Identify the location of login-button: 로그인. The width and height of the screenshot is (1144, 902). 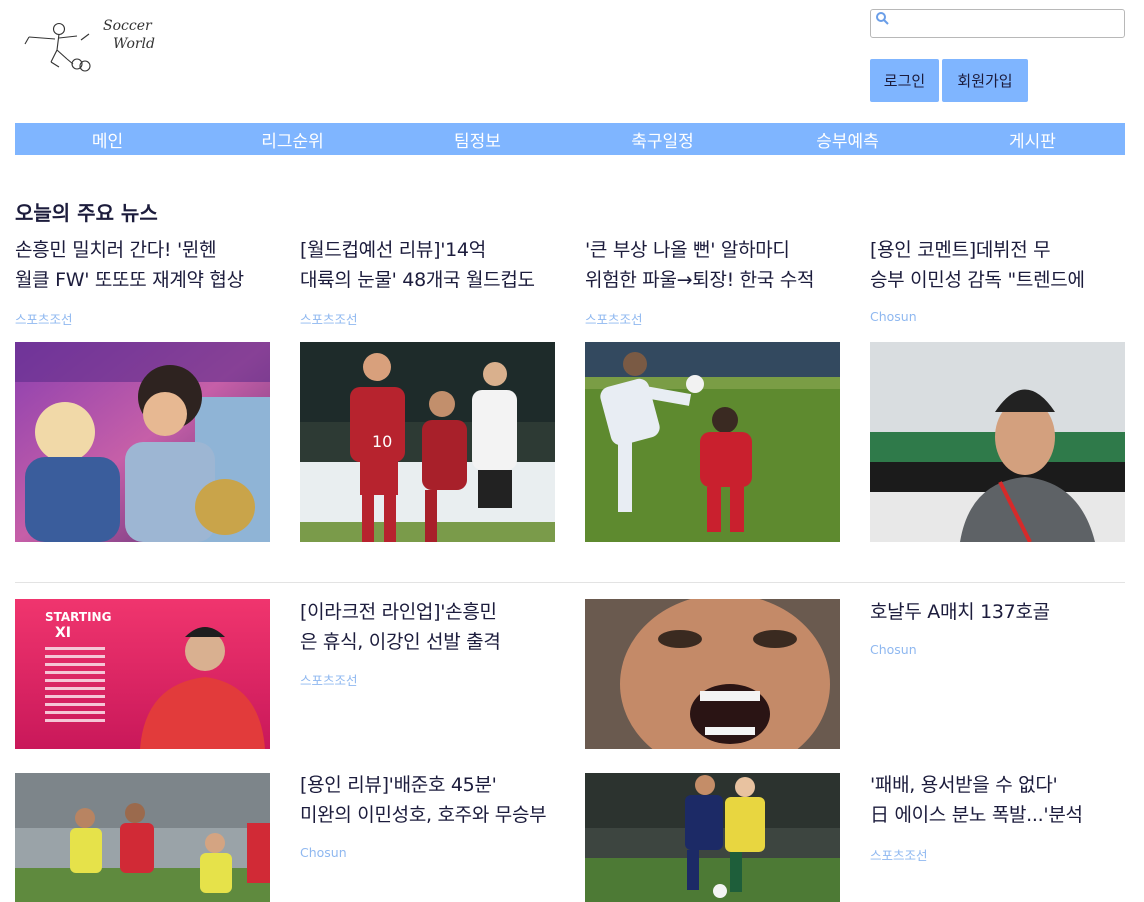
(904, 80).